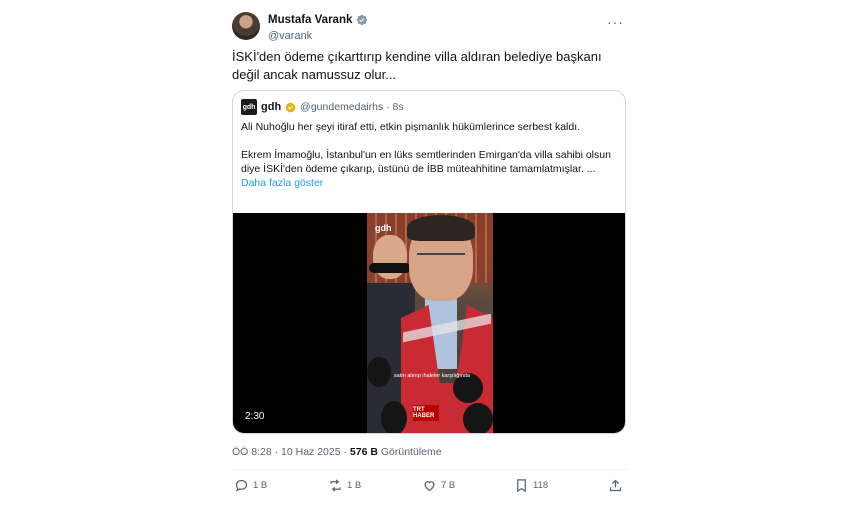 This screenshot has width=860, height=505. I want to click on show-more-link: Daha fazla göster, so click(430, 183).